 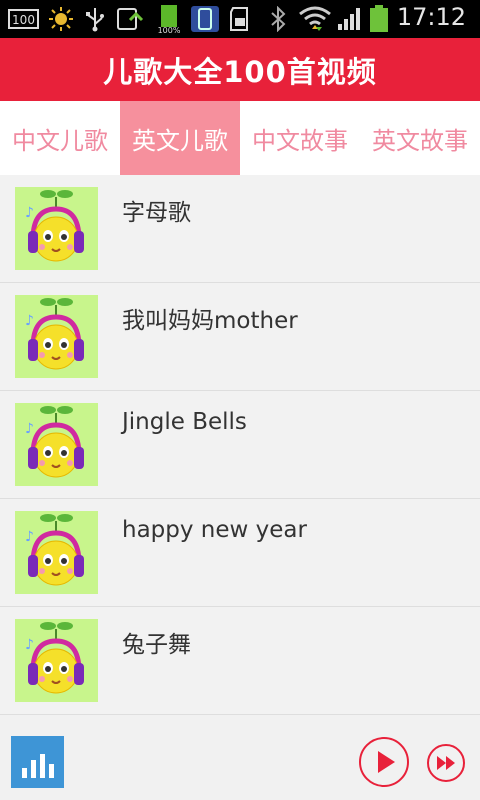 What do you see at coordinates (214, 530) in the screenshot?
I see `list-item-title: happy new year` at bounding box center [214, 530].